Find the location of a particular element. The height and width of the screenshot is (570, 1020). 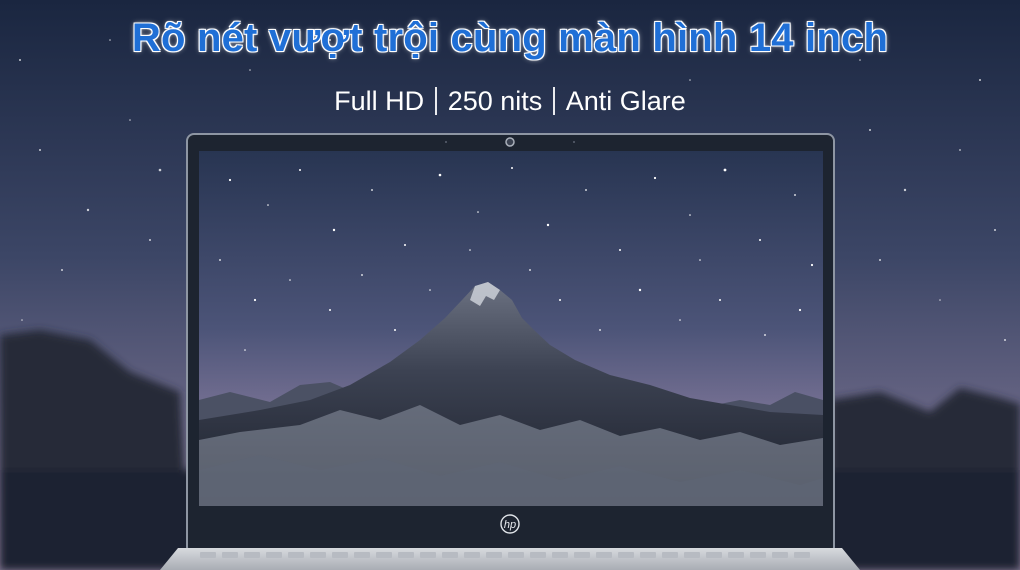

spec-resolution: Full HD is located at coordinates (379, 101).